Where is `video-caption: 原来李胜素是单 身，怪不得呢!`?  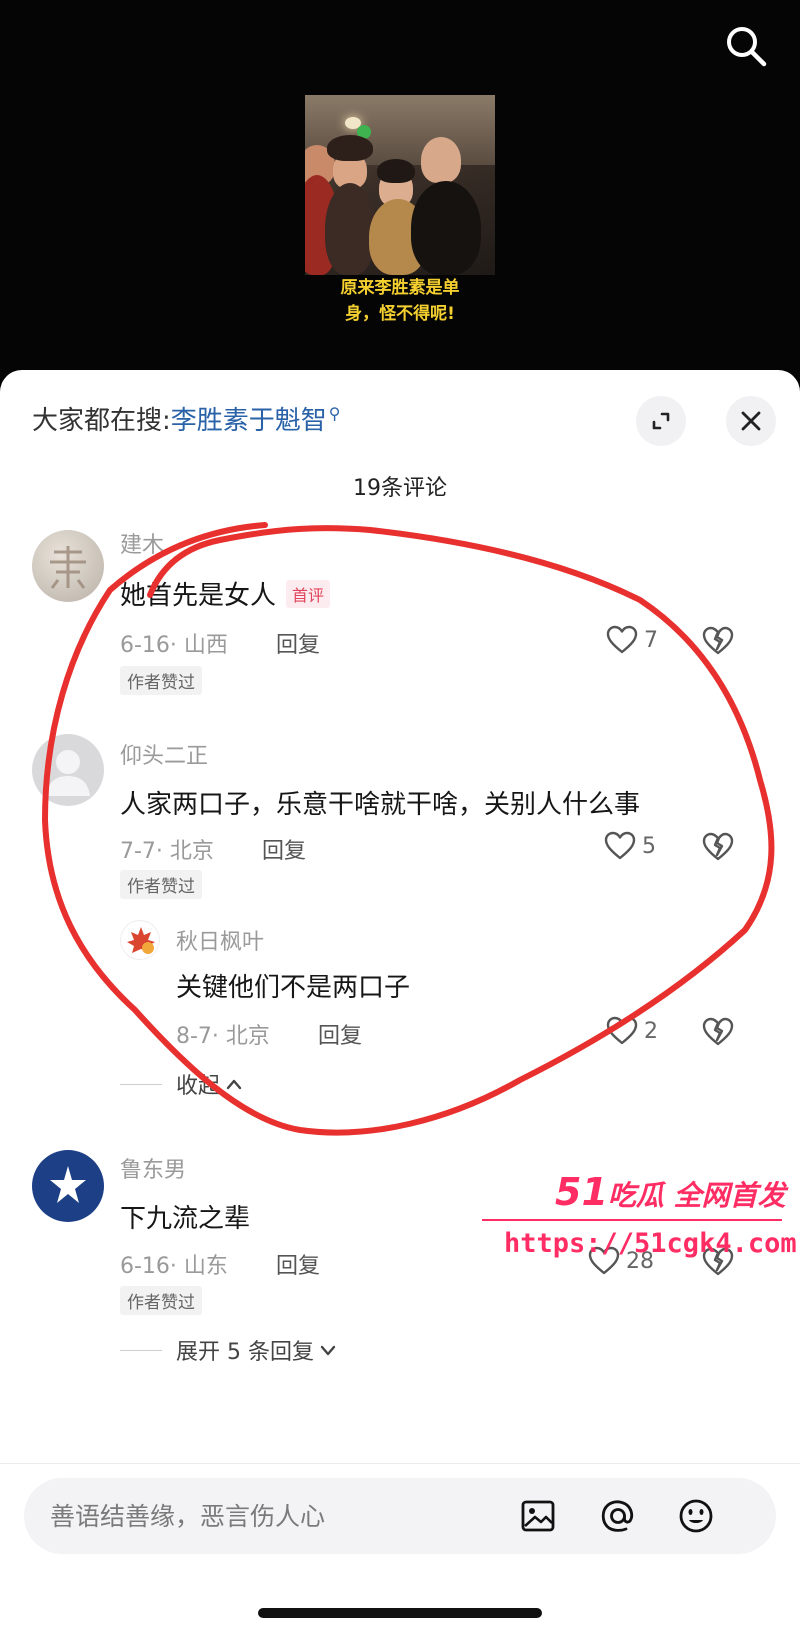
video-caption: 原来李胜素是单 身，怪不得呢! is located at coordinates (400, 301).